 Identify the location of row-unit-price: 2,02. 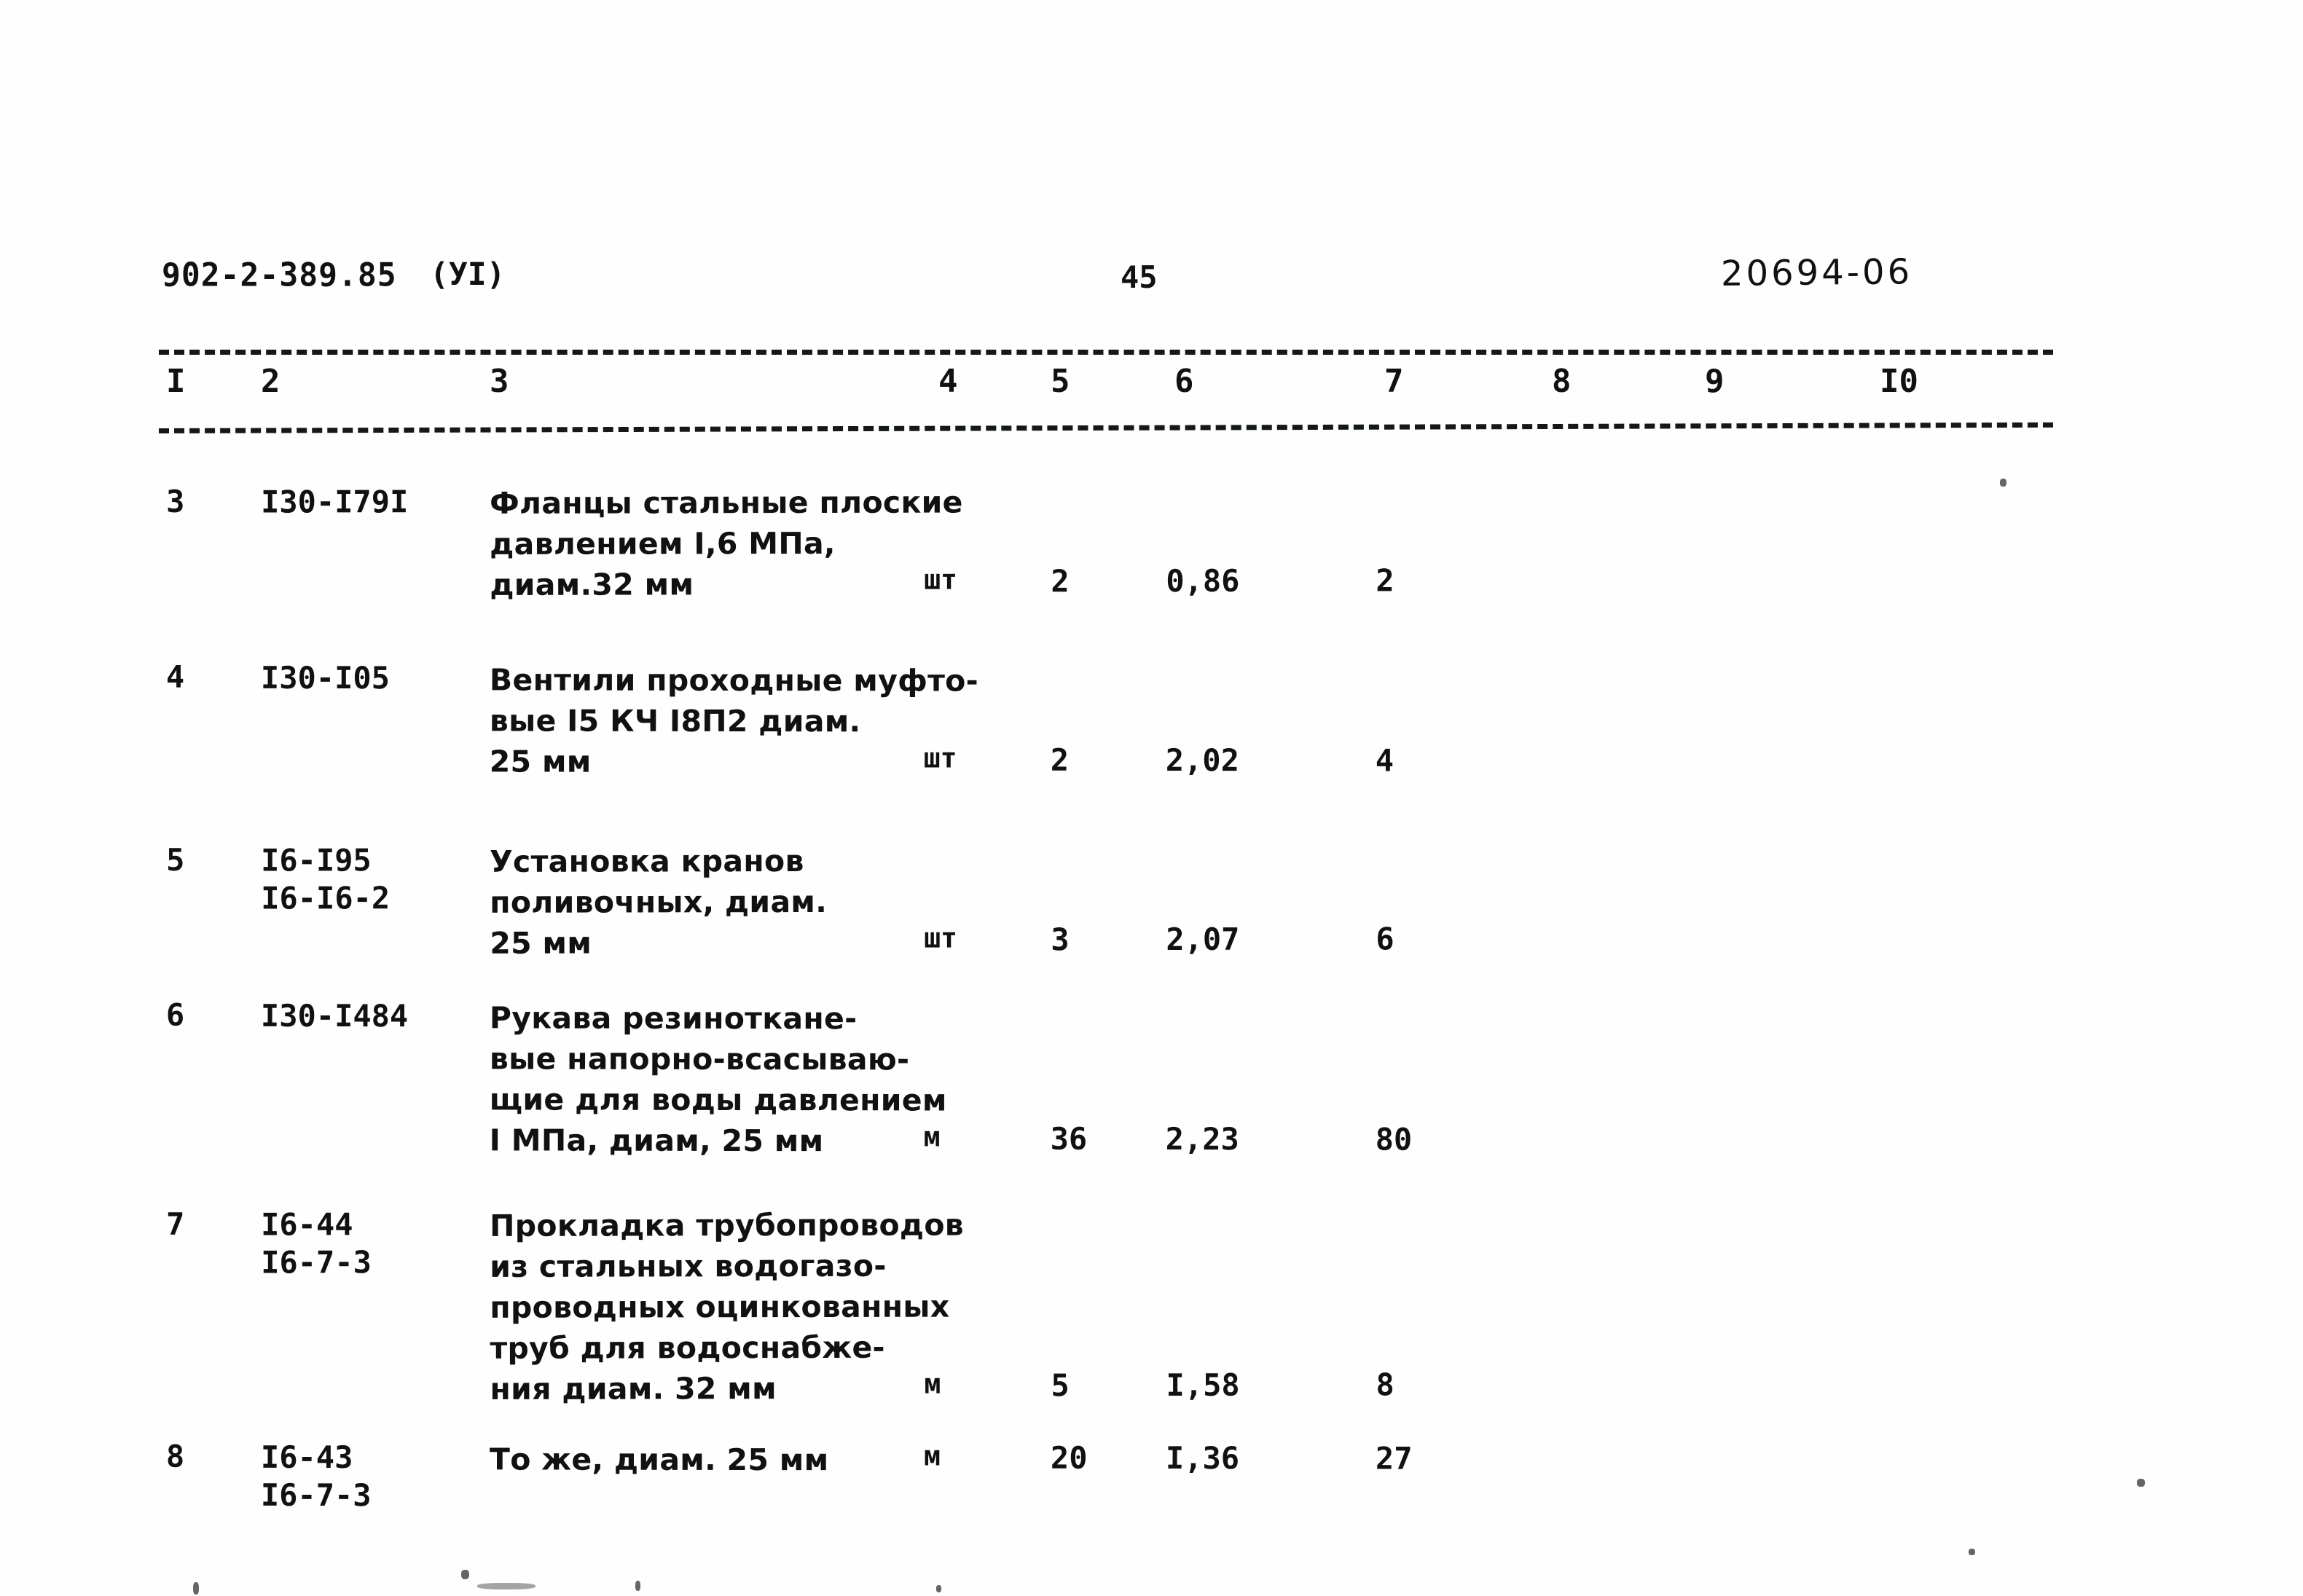
(1202, 760).